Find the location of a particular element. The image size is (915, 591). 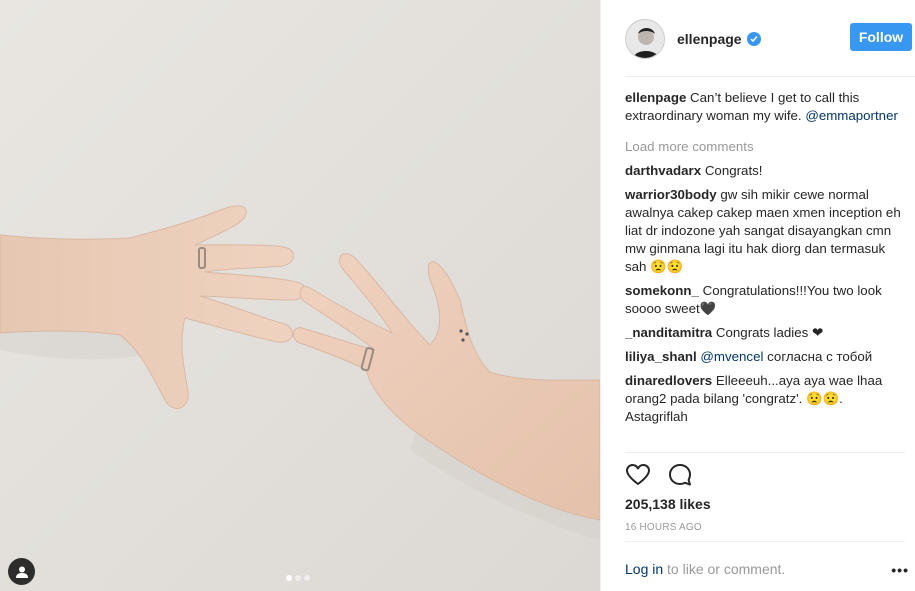

comment-text: Congrats! is located at coordinates (733, 170).